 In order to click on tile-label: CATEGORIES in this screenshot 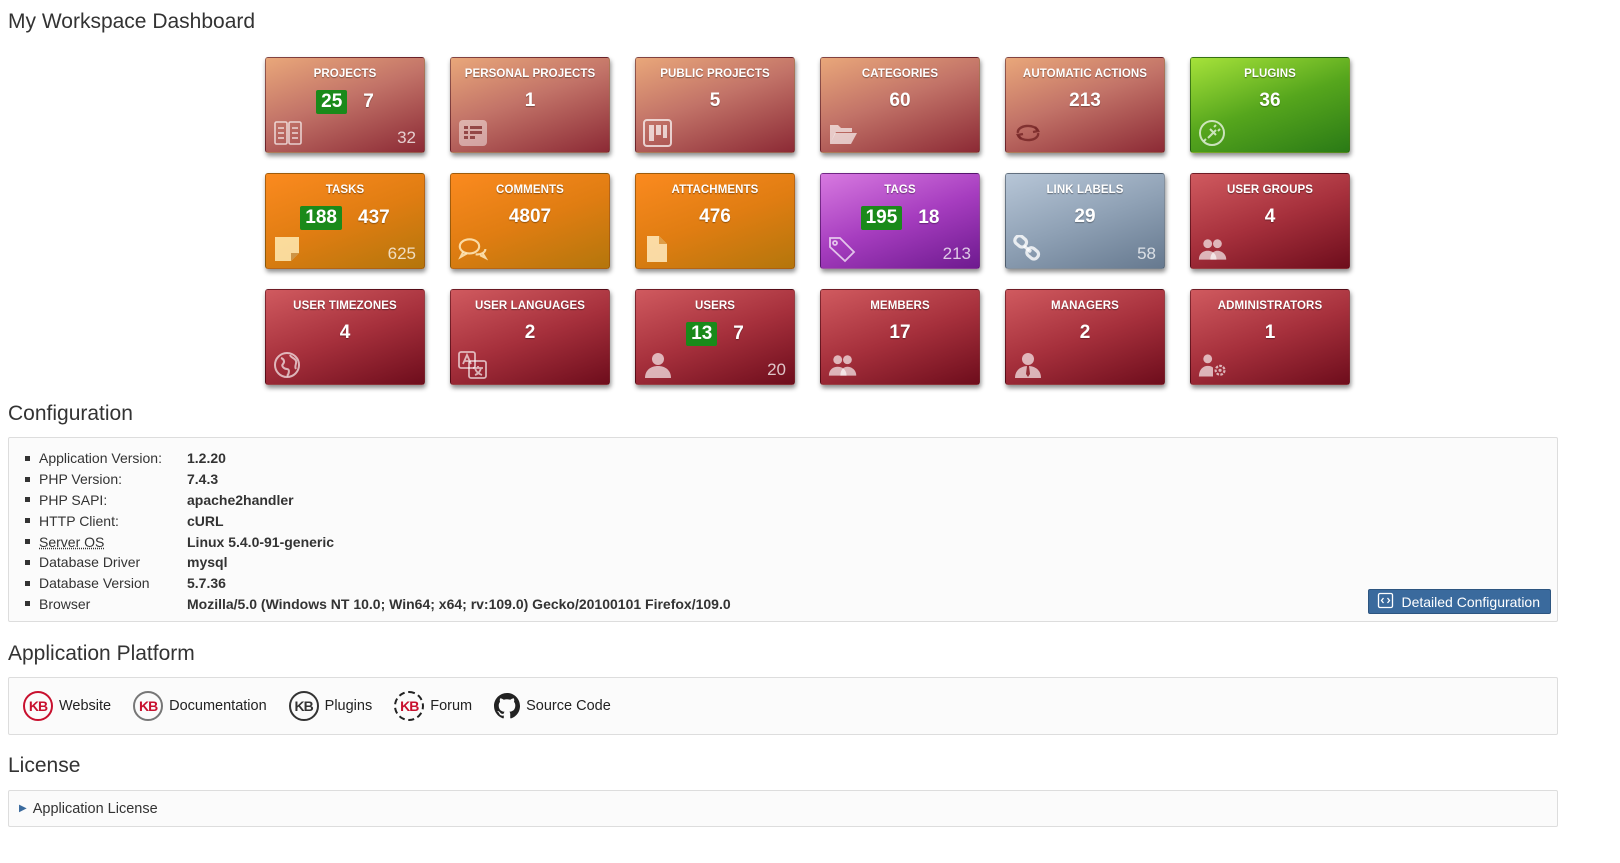, I will do `click(900, 74)`.